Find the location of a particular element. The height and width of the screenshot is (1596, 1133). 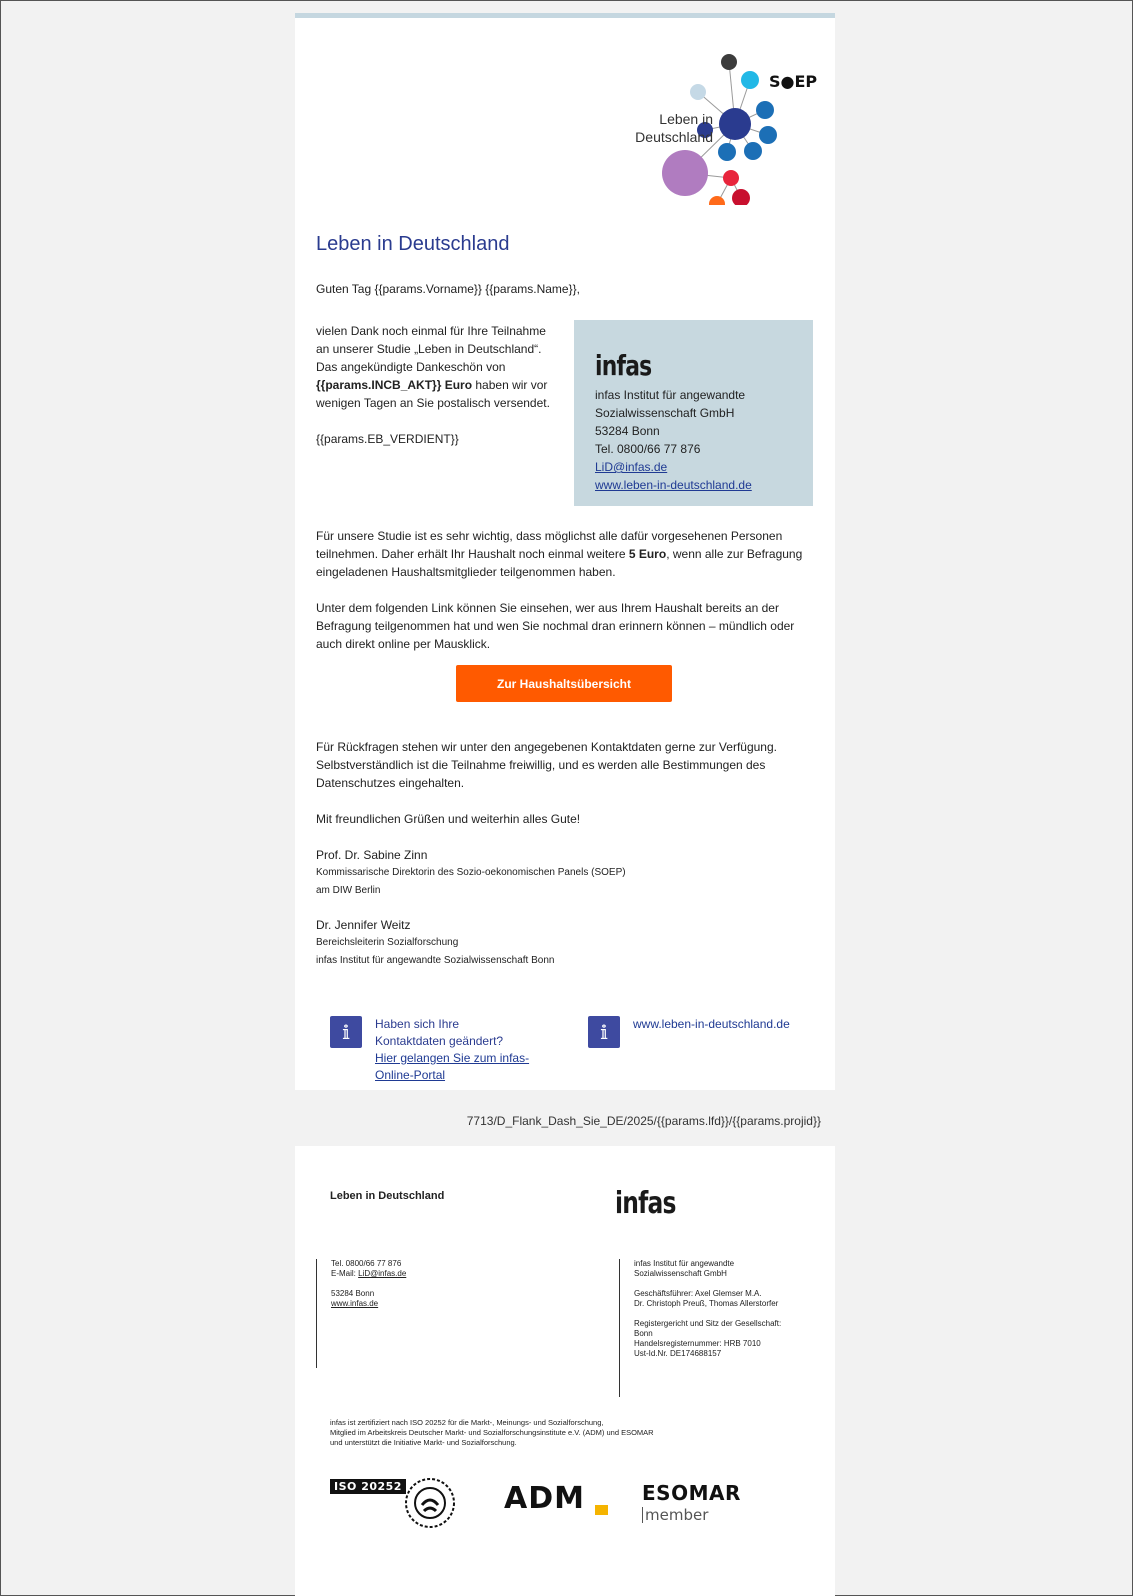

footer-lid-title: Leben in Deutschland is located at coordinates (387, 1196).